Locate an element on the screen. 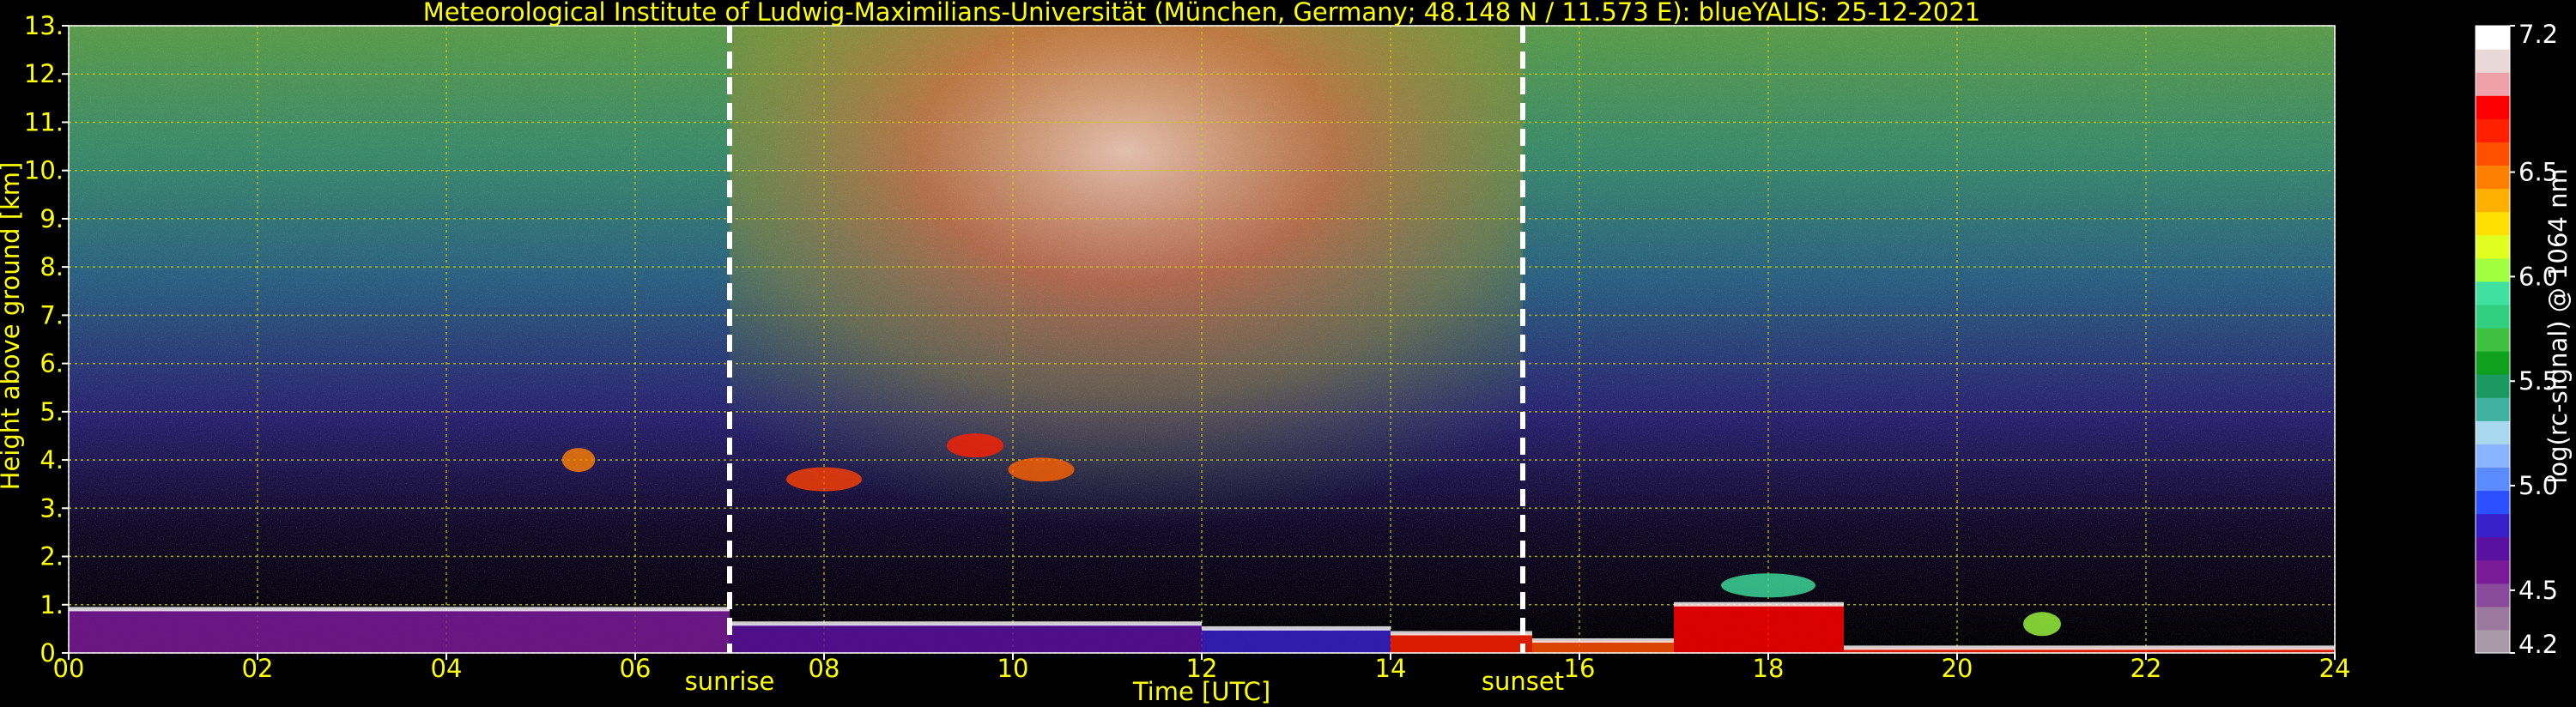  colorbar-tick-label: 7.2 is located at coordinates (2538, 34).